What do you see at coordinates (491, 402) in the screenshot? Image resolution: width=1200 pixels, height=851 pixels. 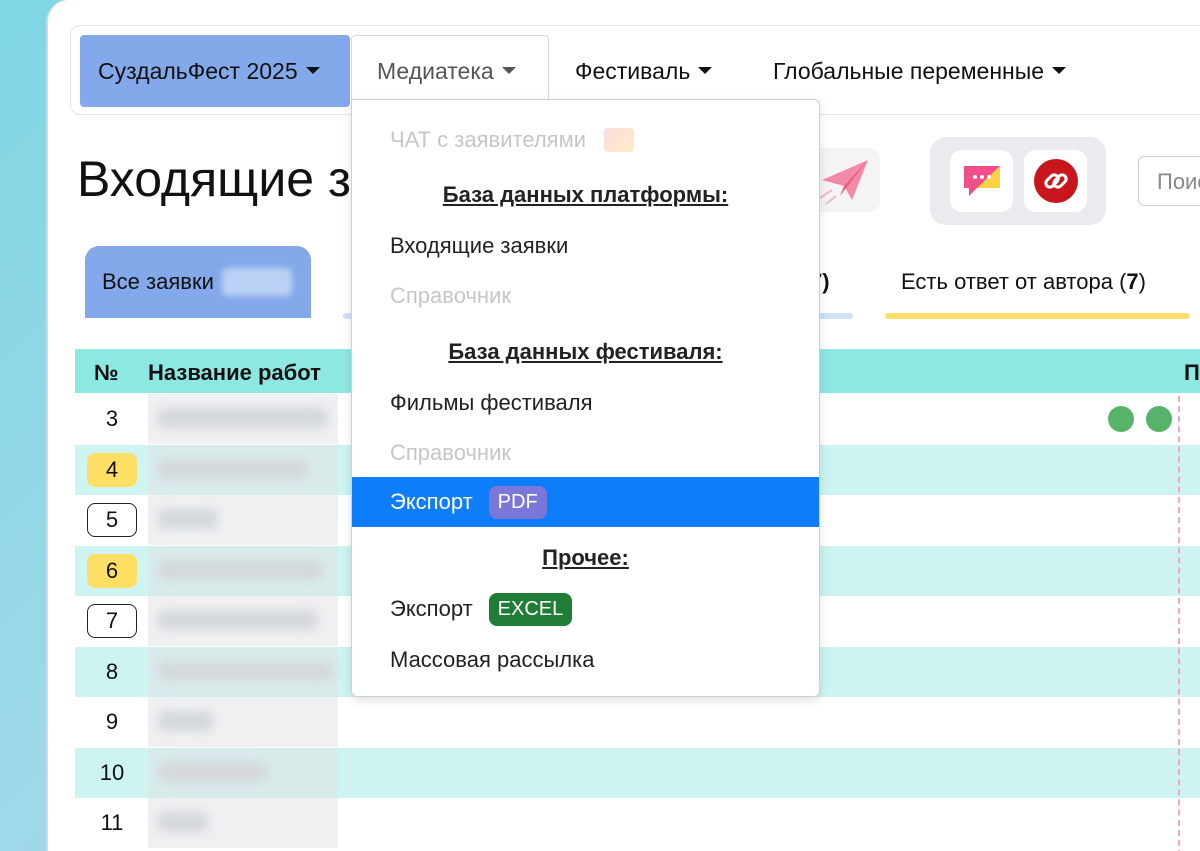 I see `menu-item-festival-films-label: Фильмы фестиваля` at bounding box center [491, 402].